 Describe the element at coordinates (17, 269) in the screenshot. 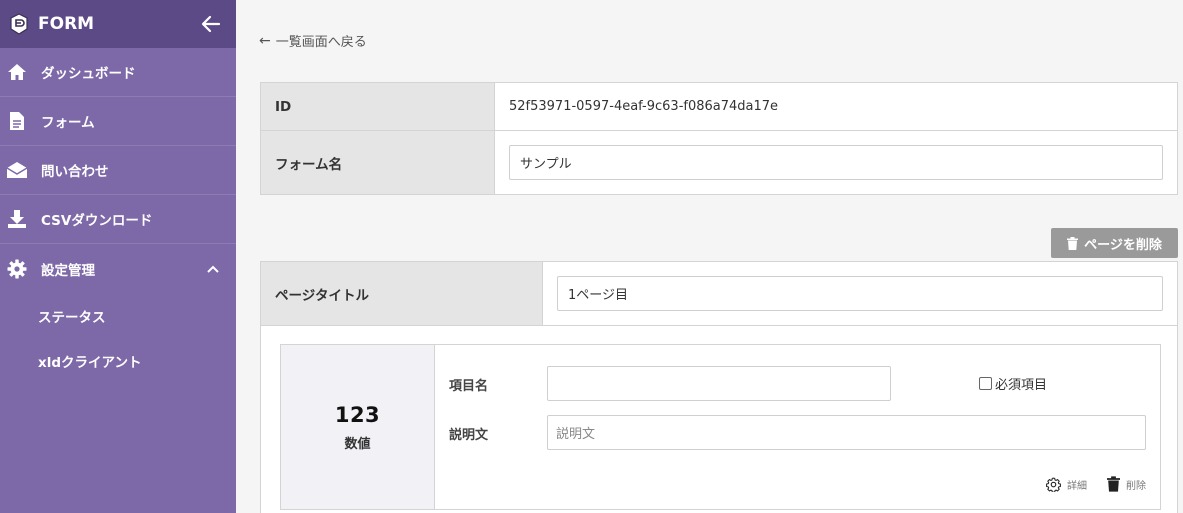

I see `gear-icon` at that location.